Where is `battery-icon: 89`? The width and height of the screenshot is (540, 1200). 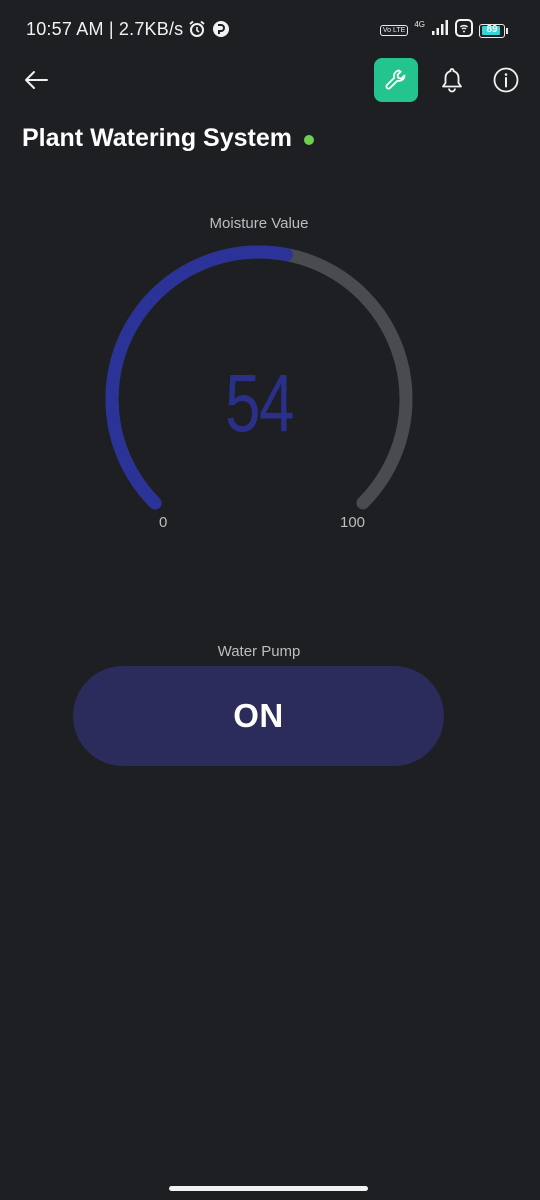 battery-icon: 89 is located at coordinates (492, 30).